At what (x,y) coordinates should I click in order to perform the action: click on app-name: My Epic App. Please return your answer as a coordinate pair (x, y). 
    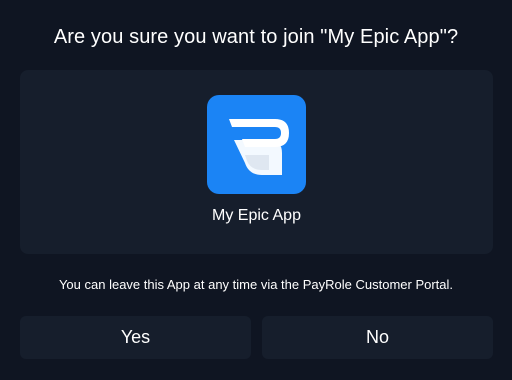
    Looking at the image, I should click on (256, 215).